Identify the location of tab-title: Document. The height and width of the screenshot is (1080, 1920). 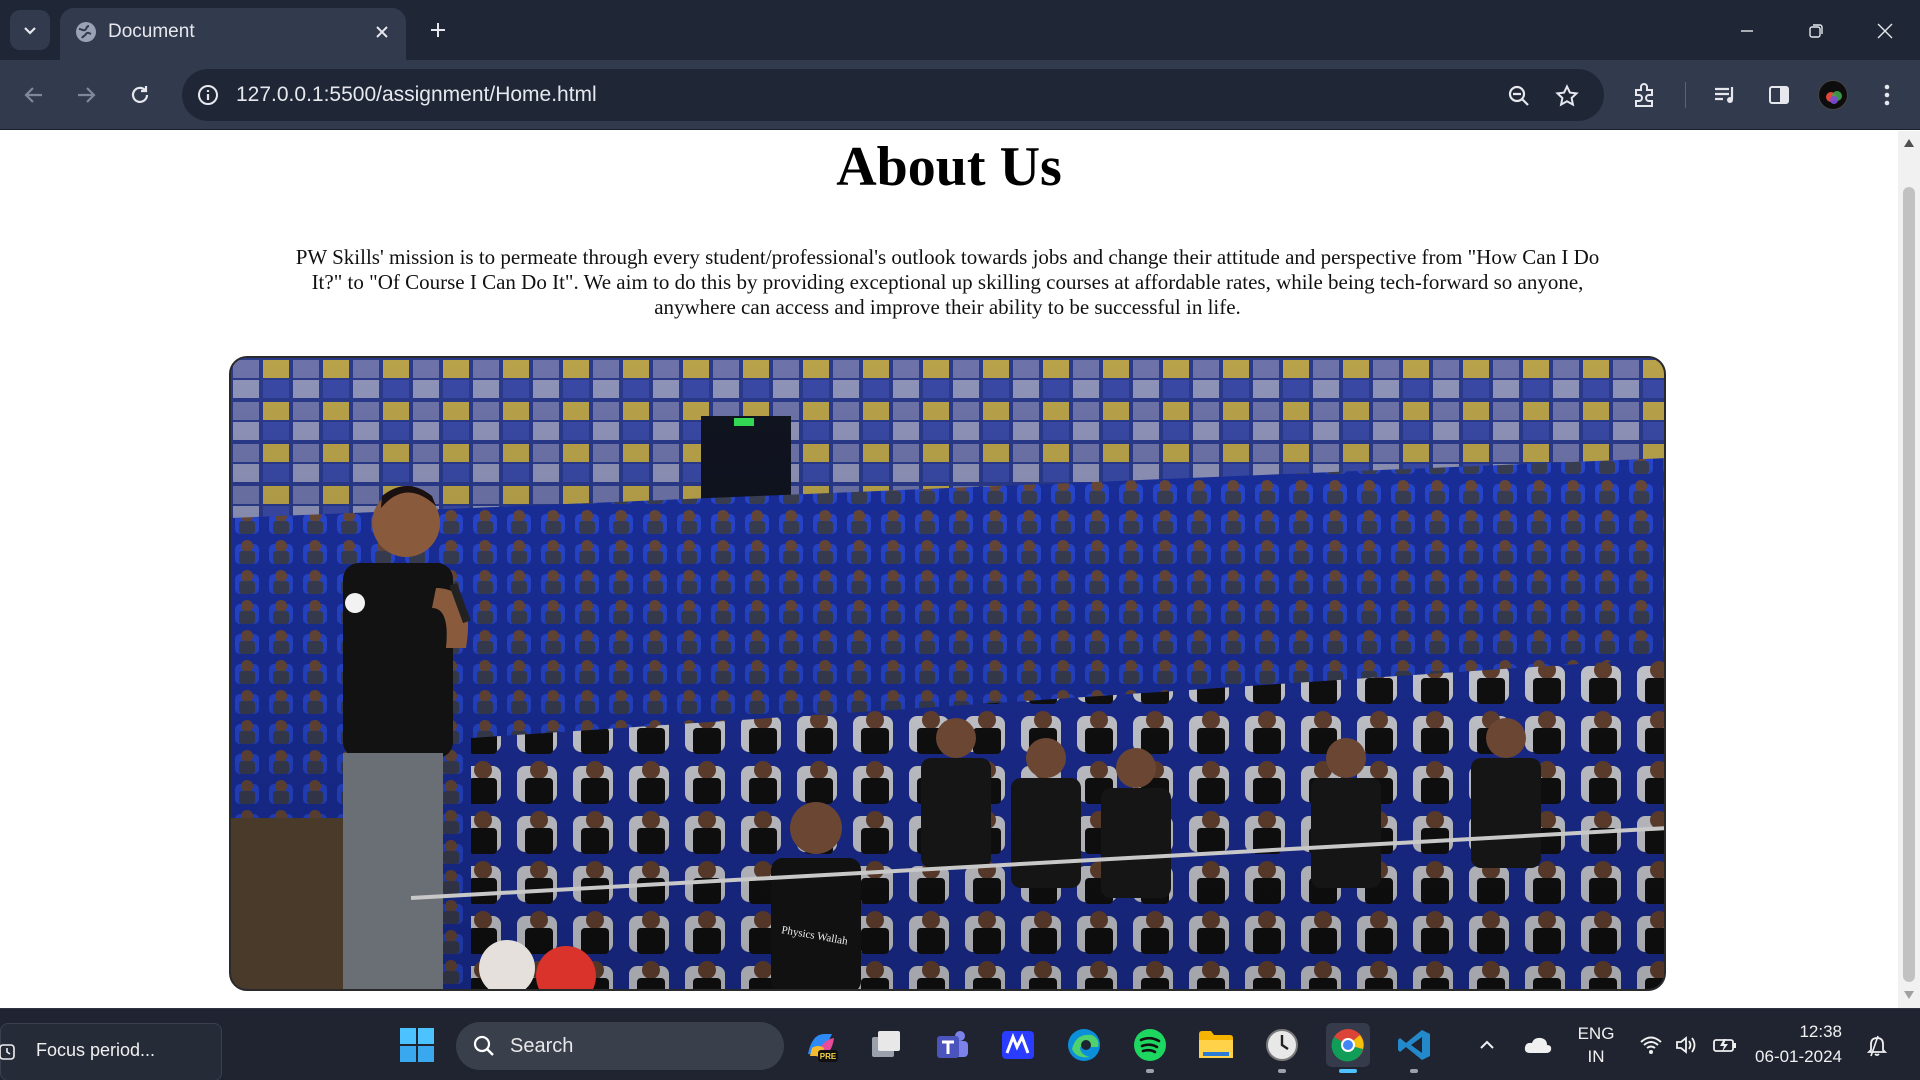
(151, 31).